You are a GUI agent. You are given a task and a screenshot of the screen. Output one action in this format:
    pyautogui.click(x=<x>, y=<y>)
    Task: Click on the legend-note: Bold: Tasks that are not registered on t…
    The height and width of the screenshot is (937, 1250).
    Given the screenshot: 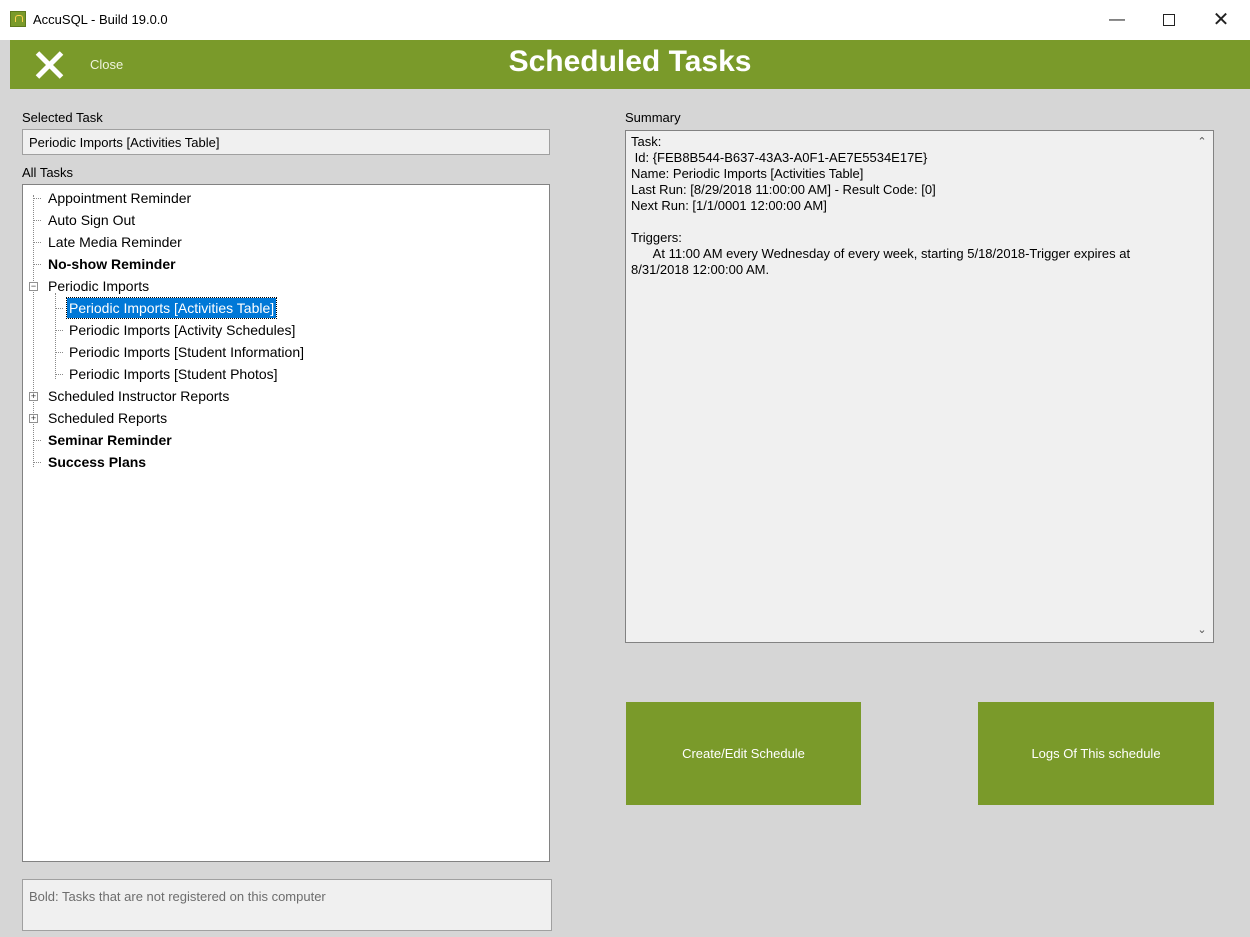 What is the action you would take?
    pyautogui.click(x=287, y=905)
    